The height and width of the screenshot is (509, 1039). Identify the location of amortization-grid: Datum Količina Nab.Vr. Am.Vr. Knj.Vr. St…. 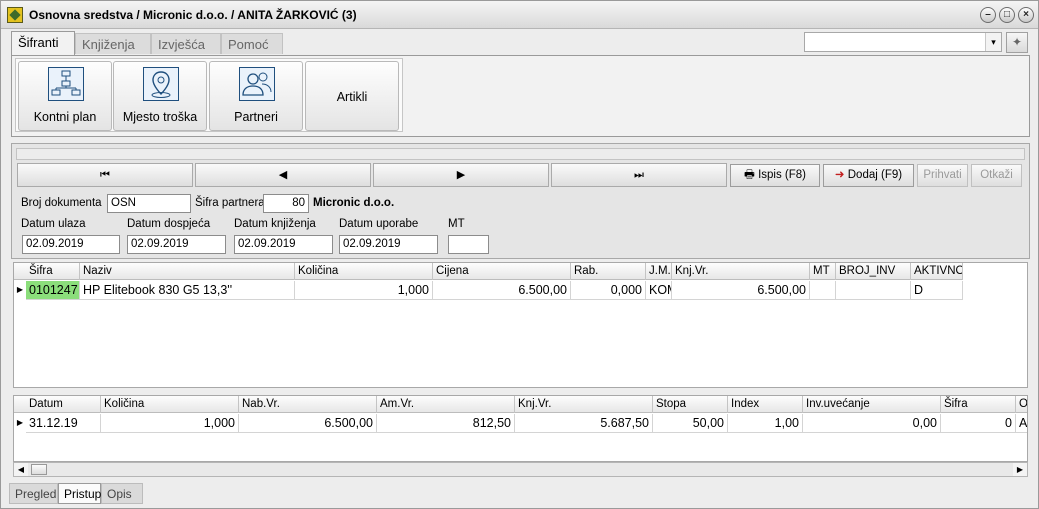
(520, 428).